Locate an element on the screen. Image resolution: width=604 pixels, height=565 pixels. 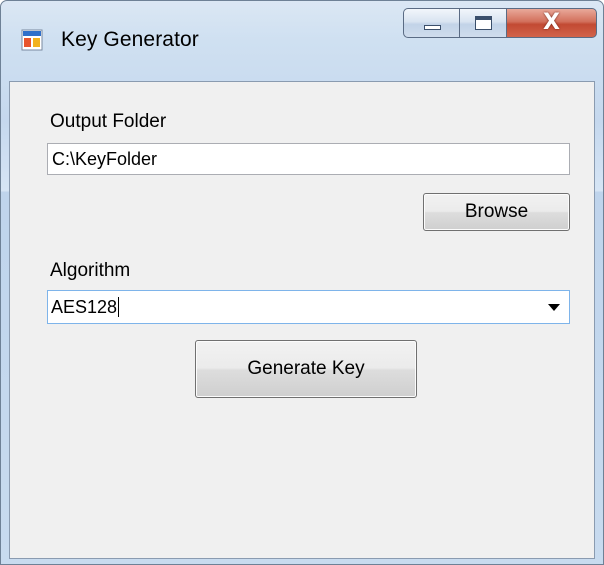
title-bar: Key Generator X is located at coordinates (302, 41).